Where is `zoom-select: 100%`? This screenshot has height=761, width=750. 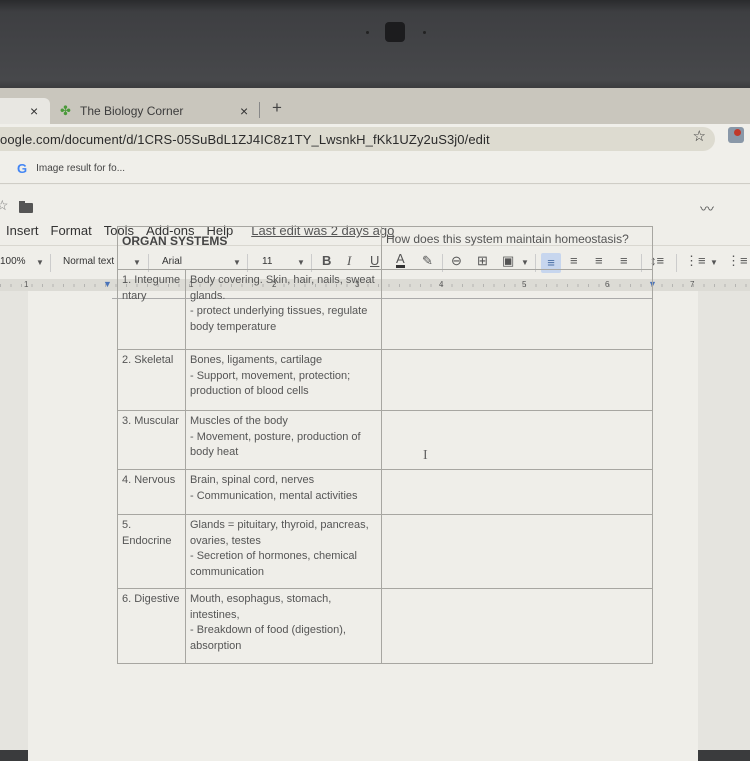
zoom-select: 100% is located at coordinates (13, 261).